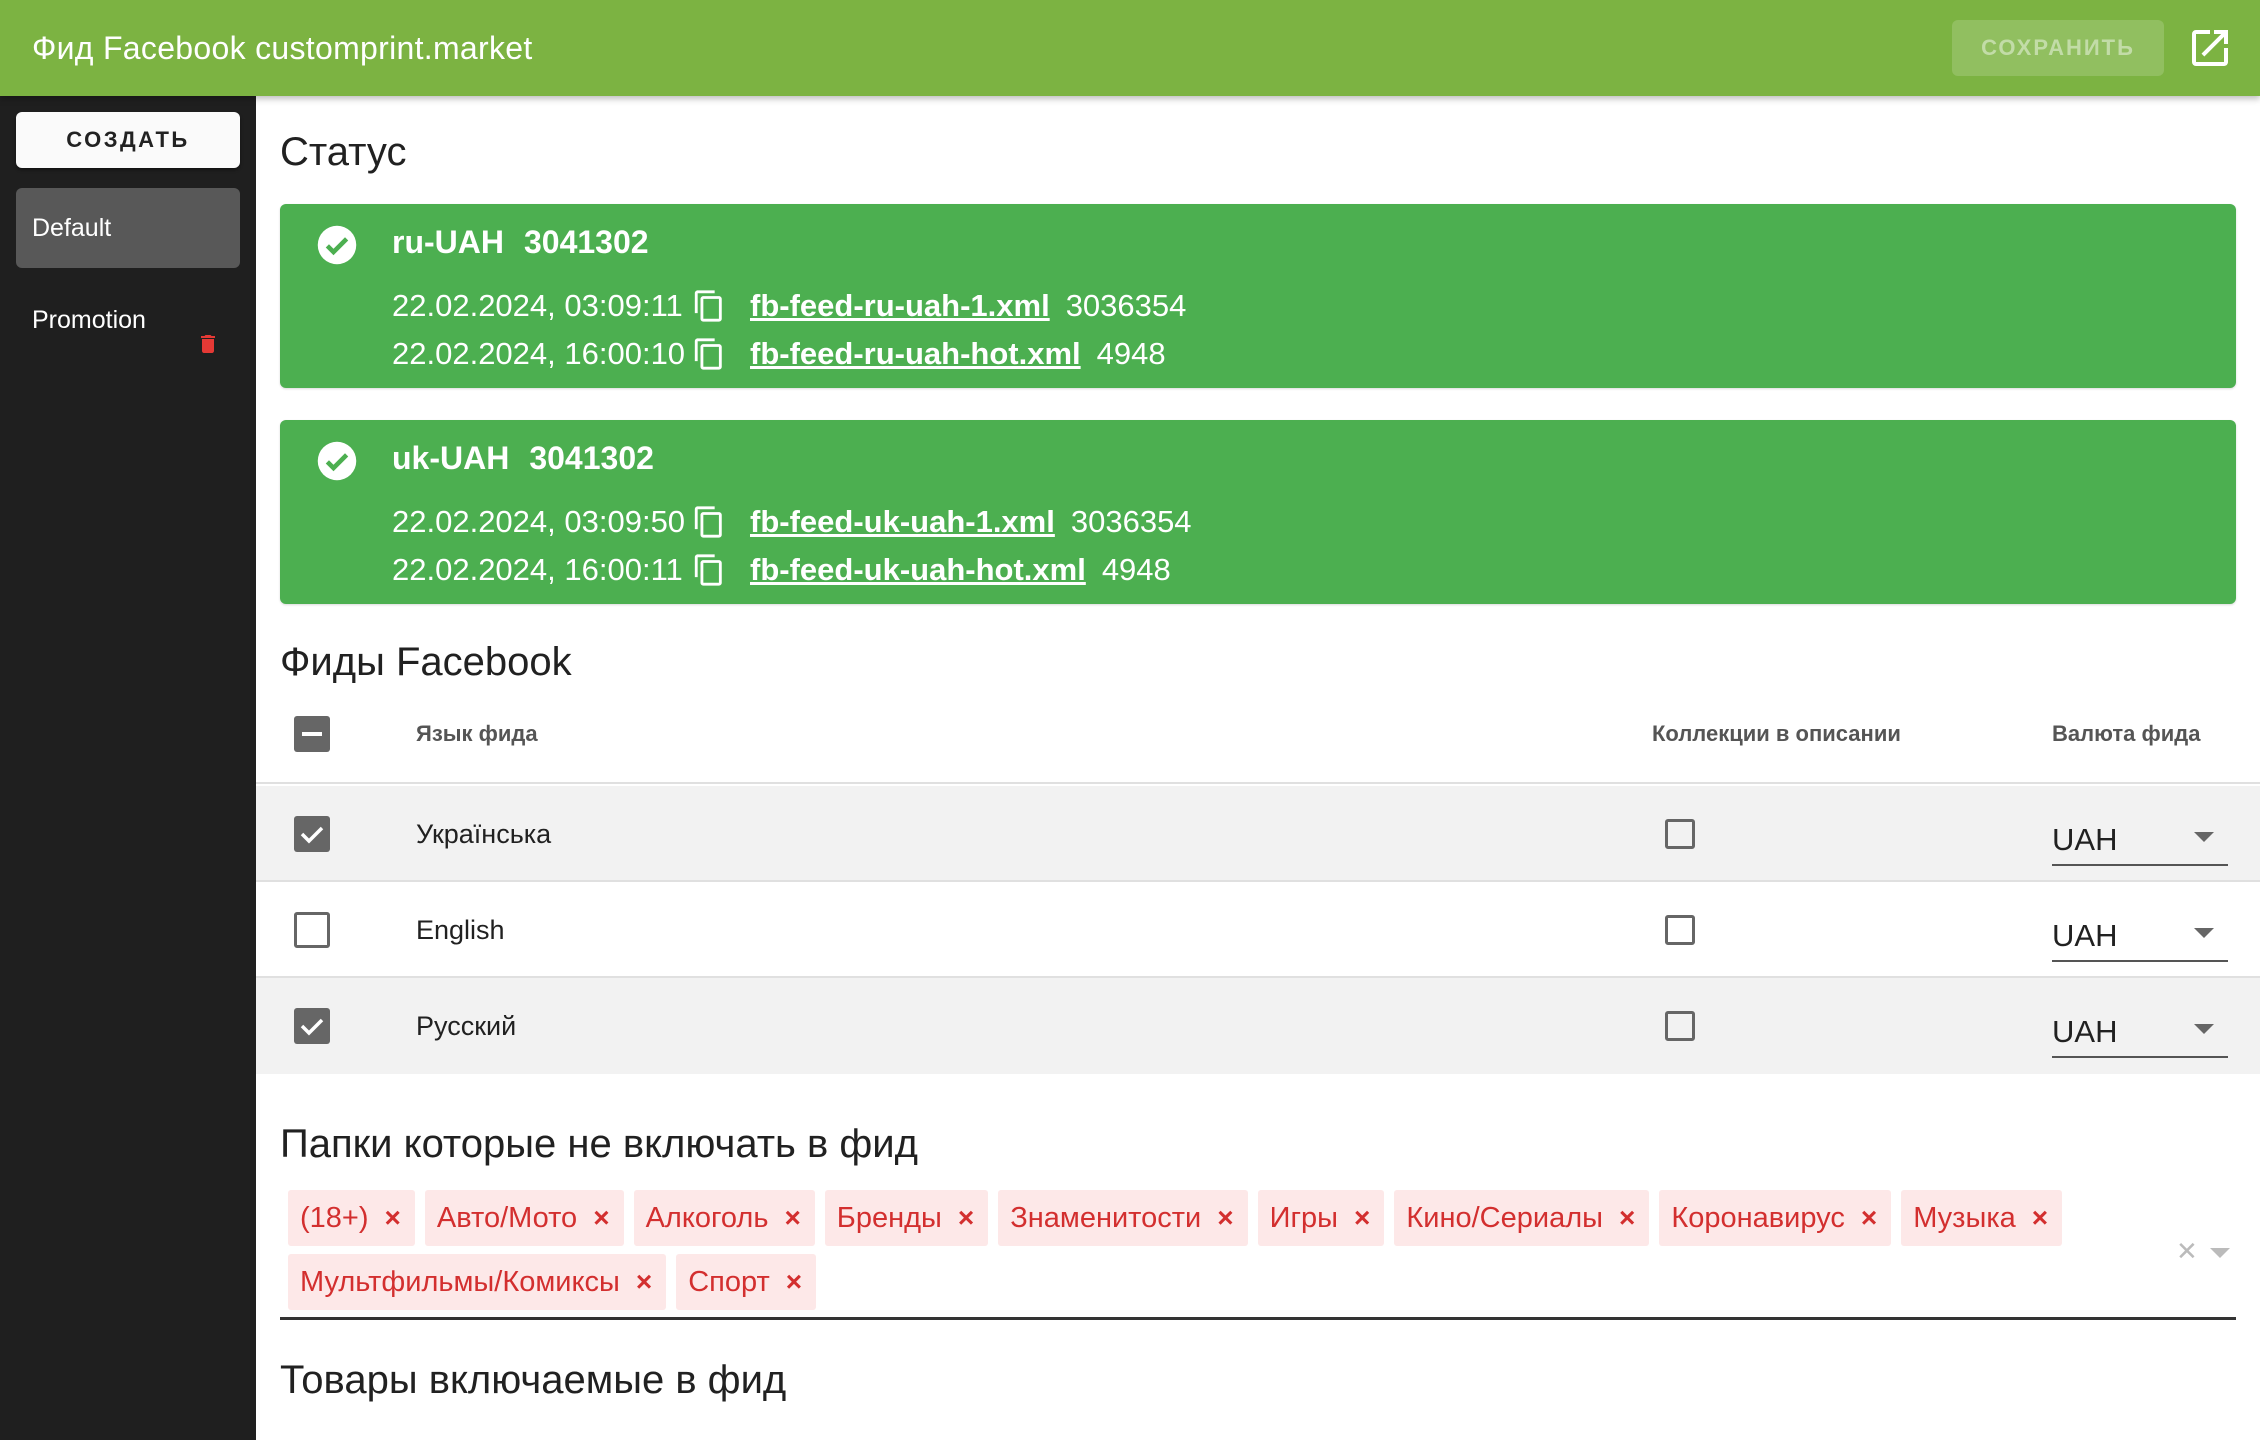  Describe the element at coordinates (2210, 48) in the screenshot. I see `open-in-new-icon` at that location.